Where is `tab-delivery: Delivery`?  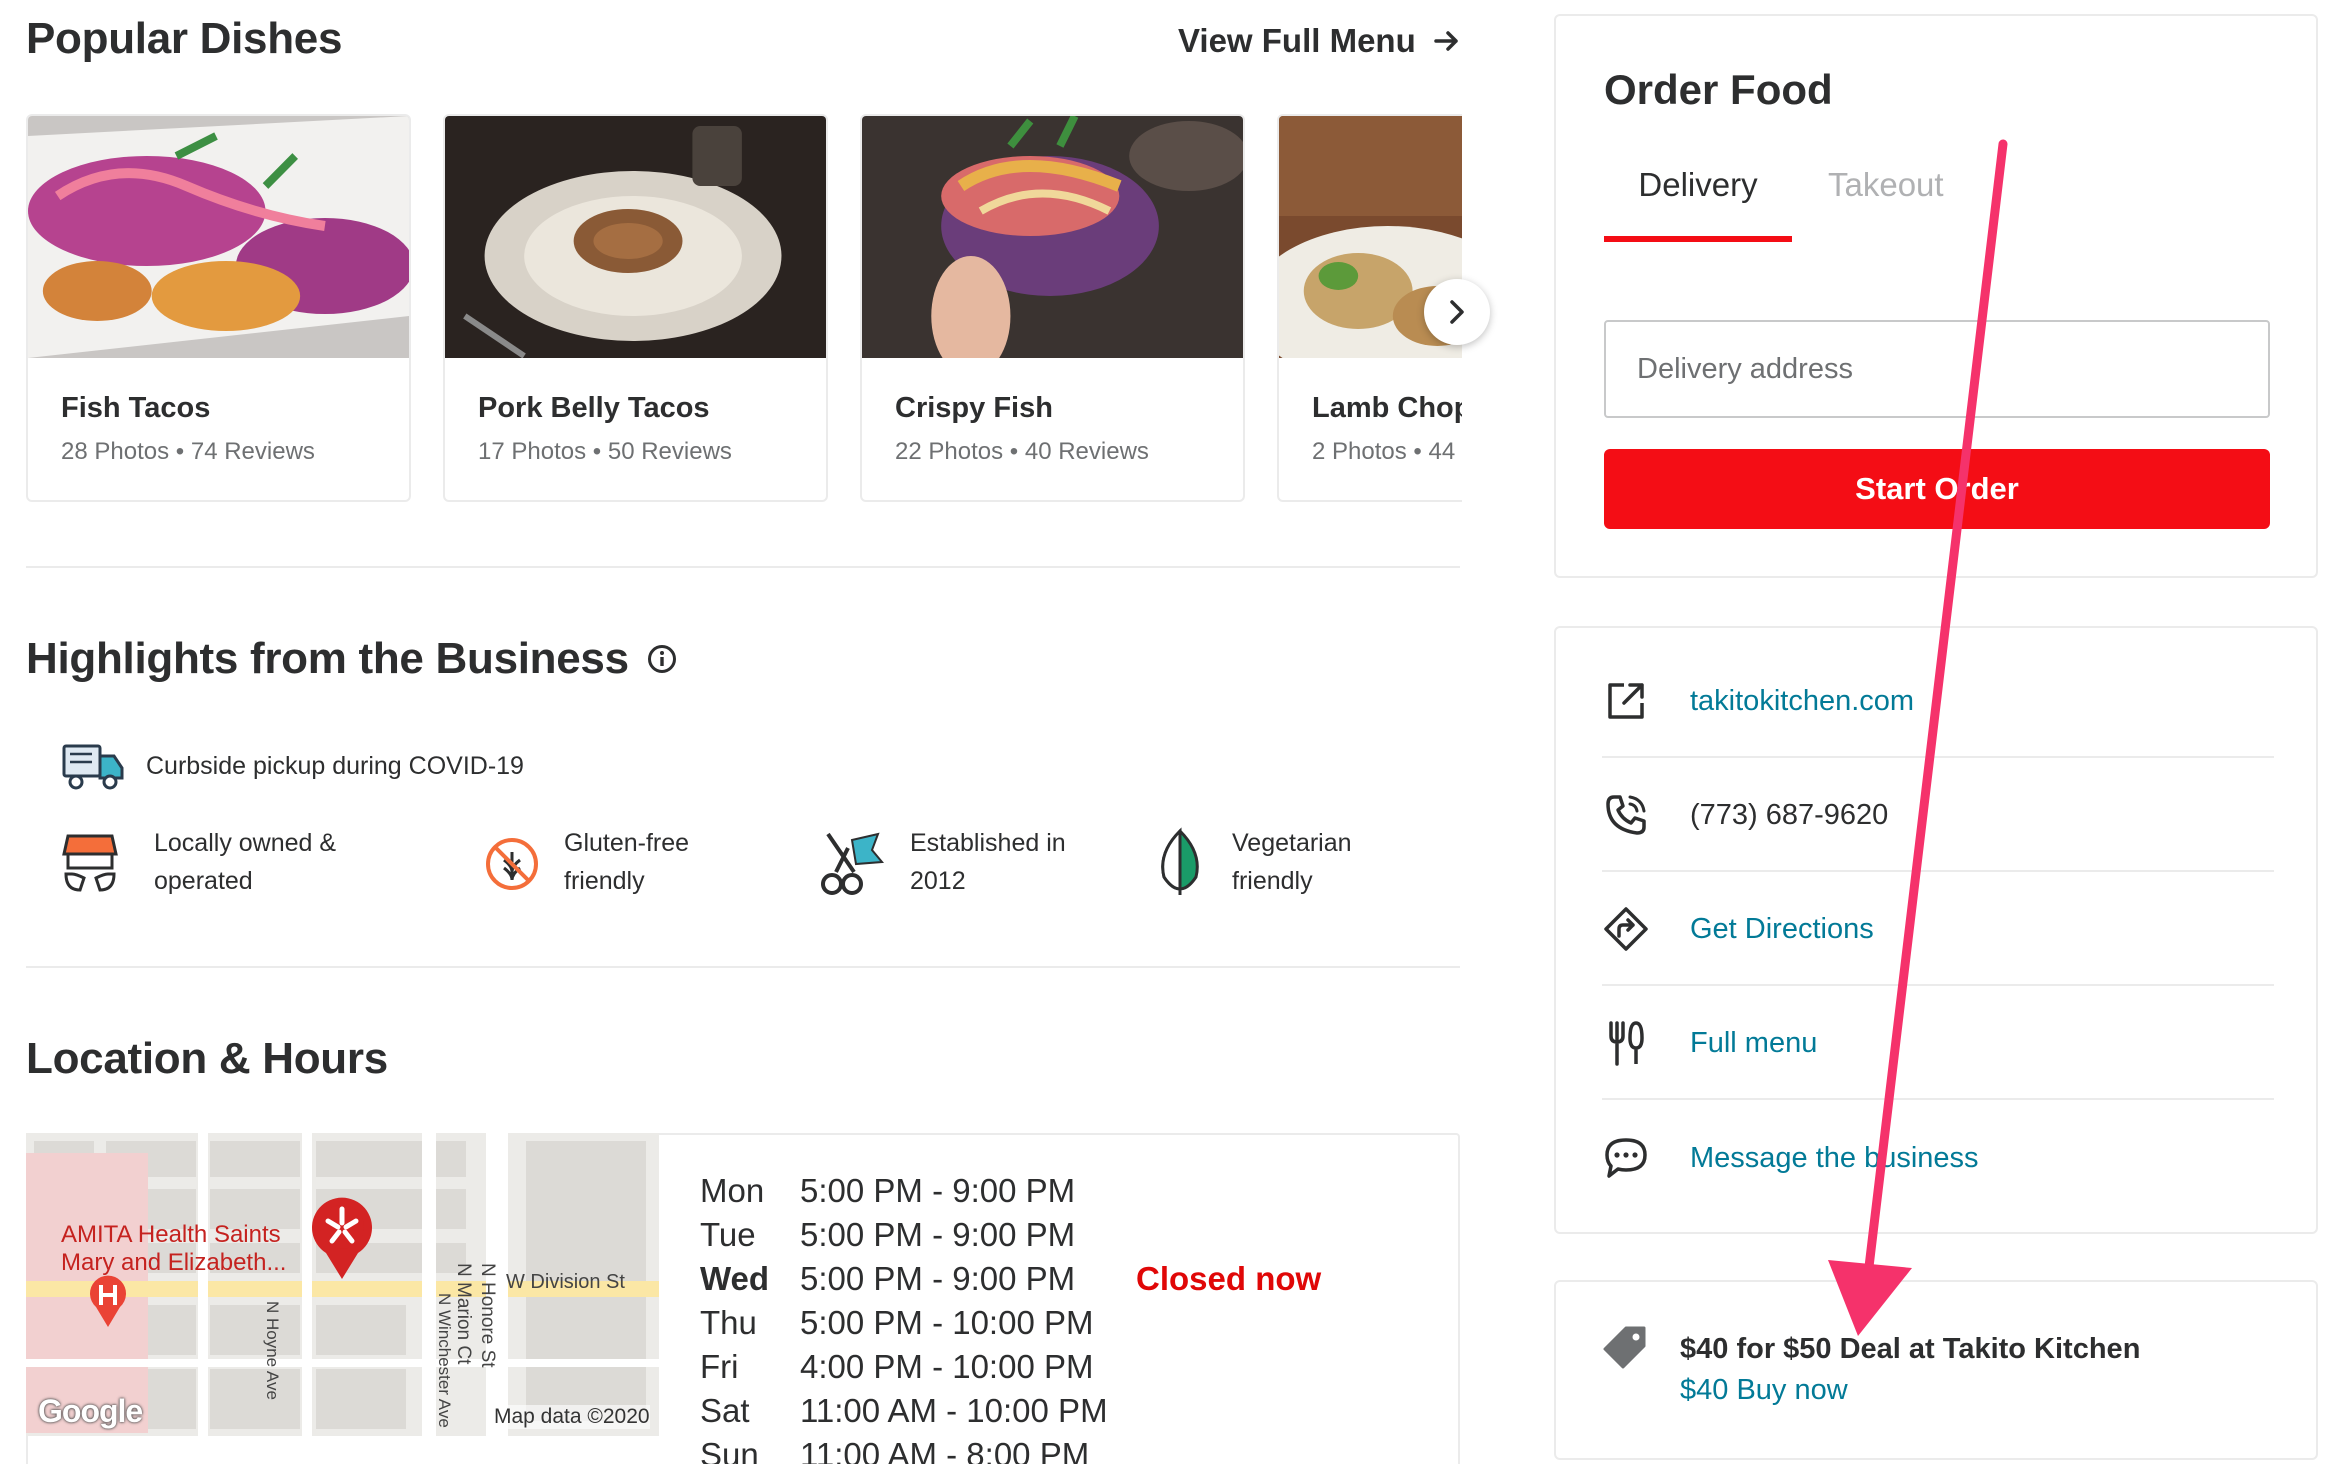 tab-delivery: Delivery is located at coordinates (1698, 204).